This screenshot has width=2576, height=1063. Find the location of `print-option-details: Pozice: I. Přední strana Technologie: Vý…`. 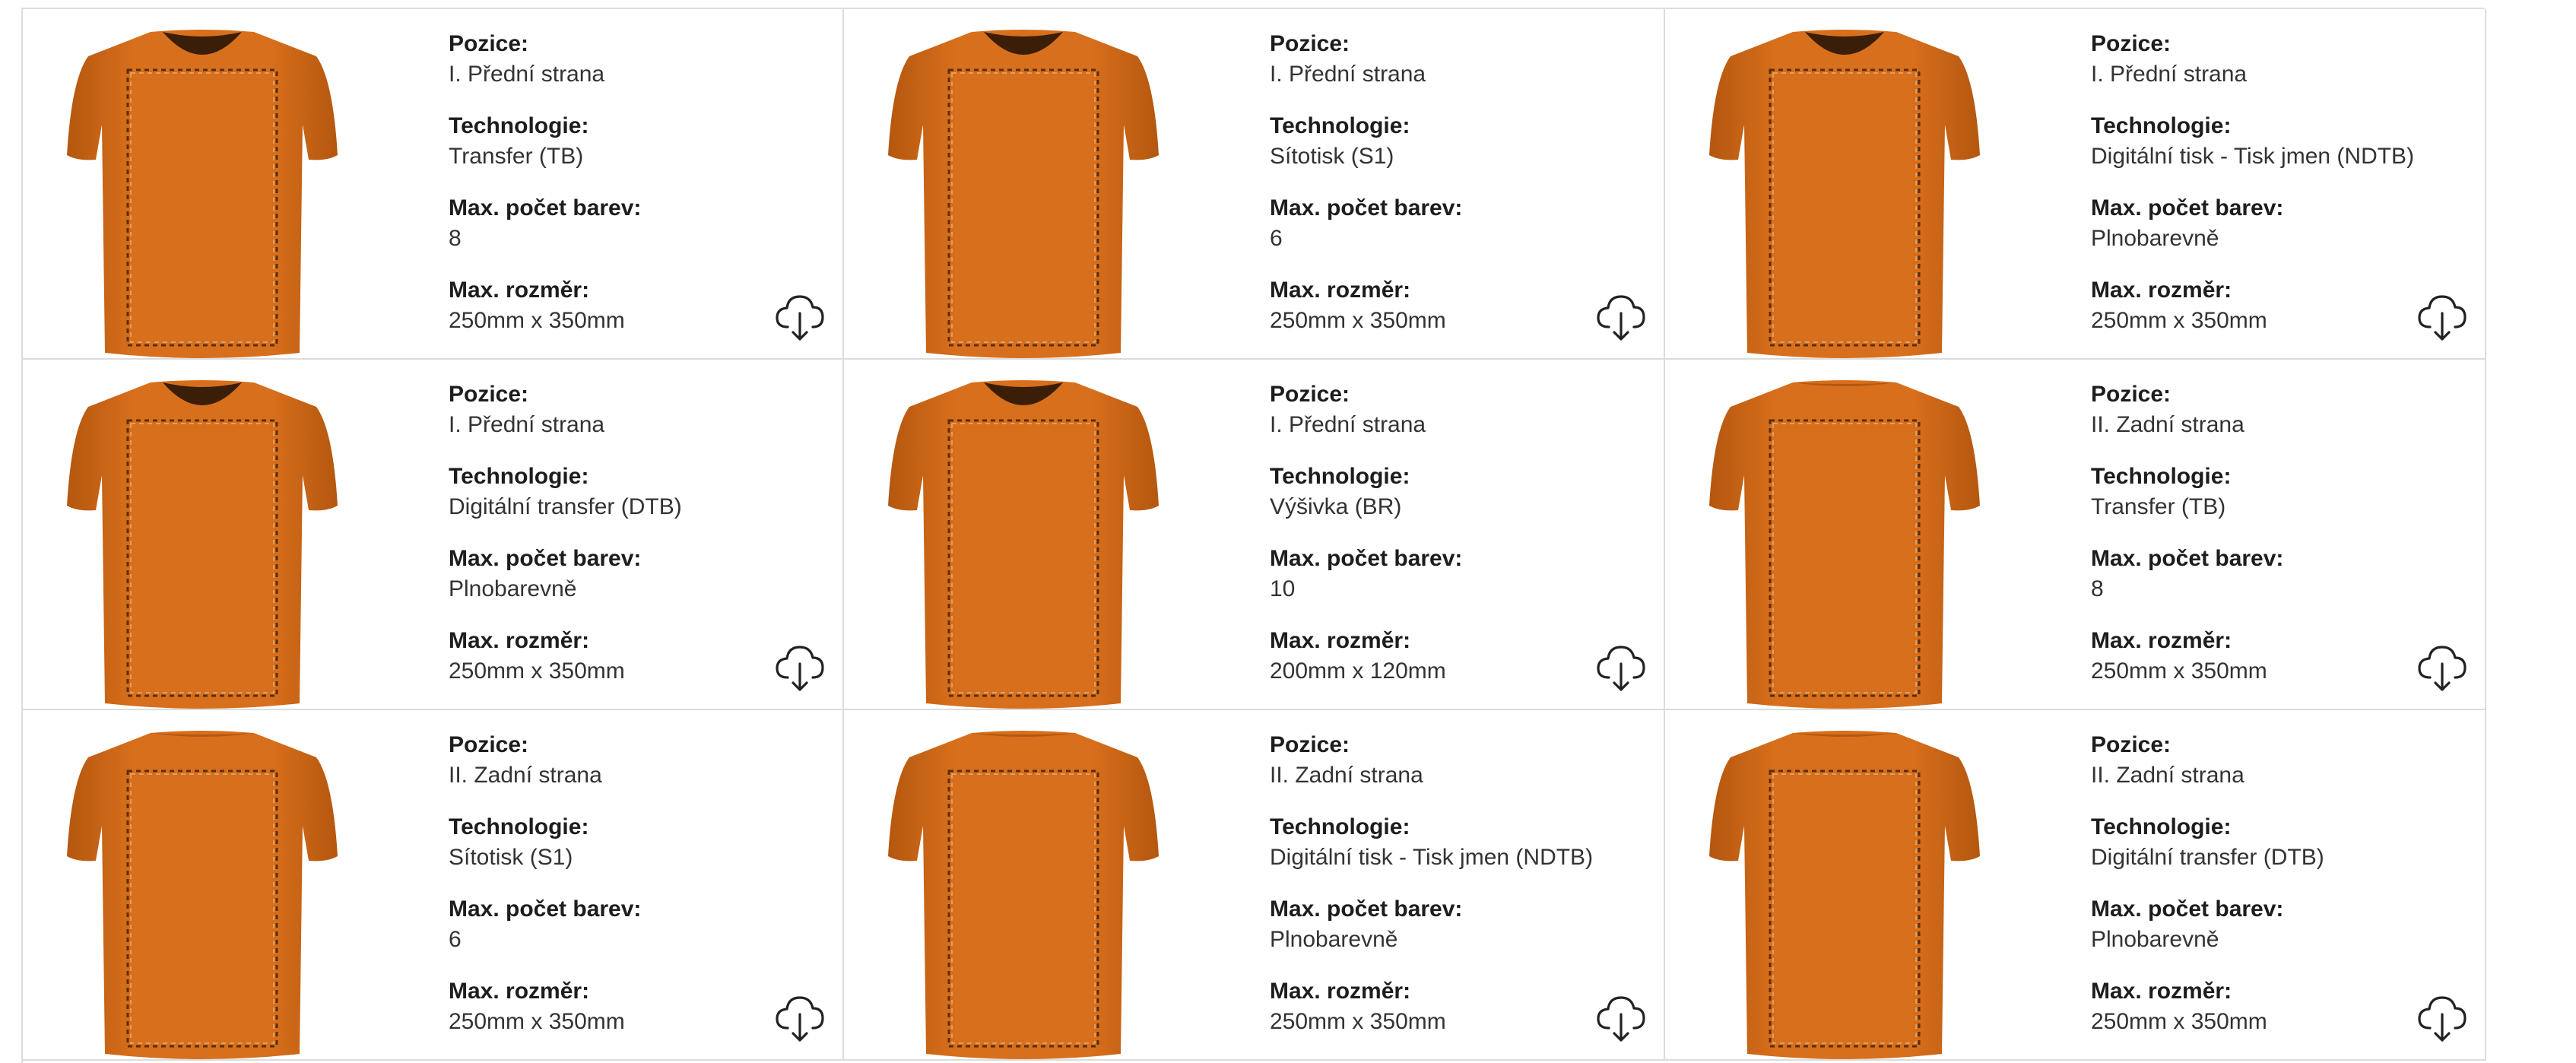

print-option-details: Pozice: I. Přední strana Technologie: Vý… is located at coordinates (1366, 533).